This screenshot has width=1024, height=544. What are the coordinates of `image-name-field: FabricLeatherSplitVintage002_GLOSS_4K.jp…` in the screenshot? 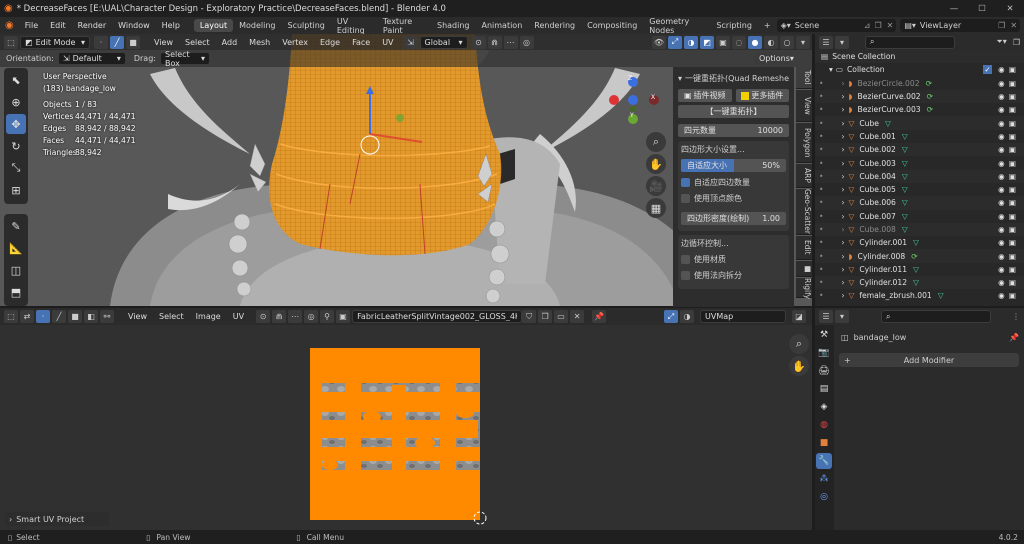 It's located at (437, 316).